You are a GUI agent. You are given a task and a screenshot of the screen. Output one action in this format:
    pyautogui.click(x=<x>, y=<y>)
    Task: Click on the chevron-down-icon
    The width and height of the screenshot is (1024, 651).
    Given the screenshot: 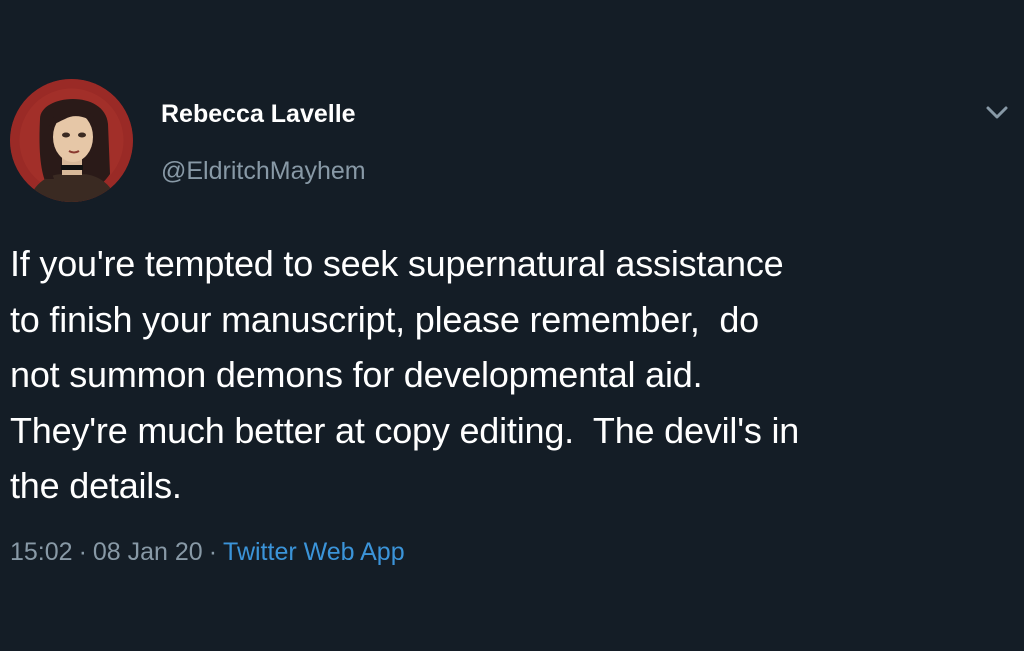 What is the action you would take?
    pyautogui.click(x=997, y=113)
    